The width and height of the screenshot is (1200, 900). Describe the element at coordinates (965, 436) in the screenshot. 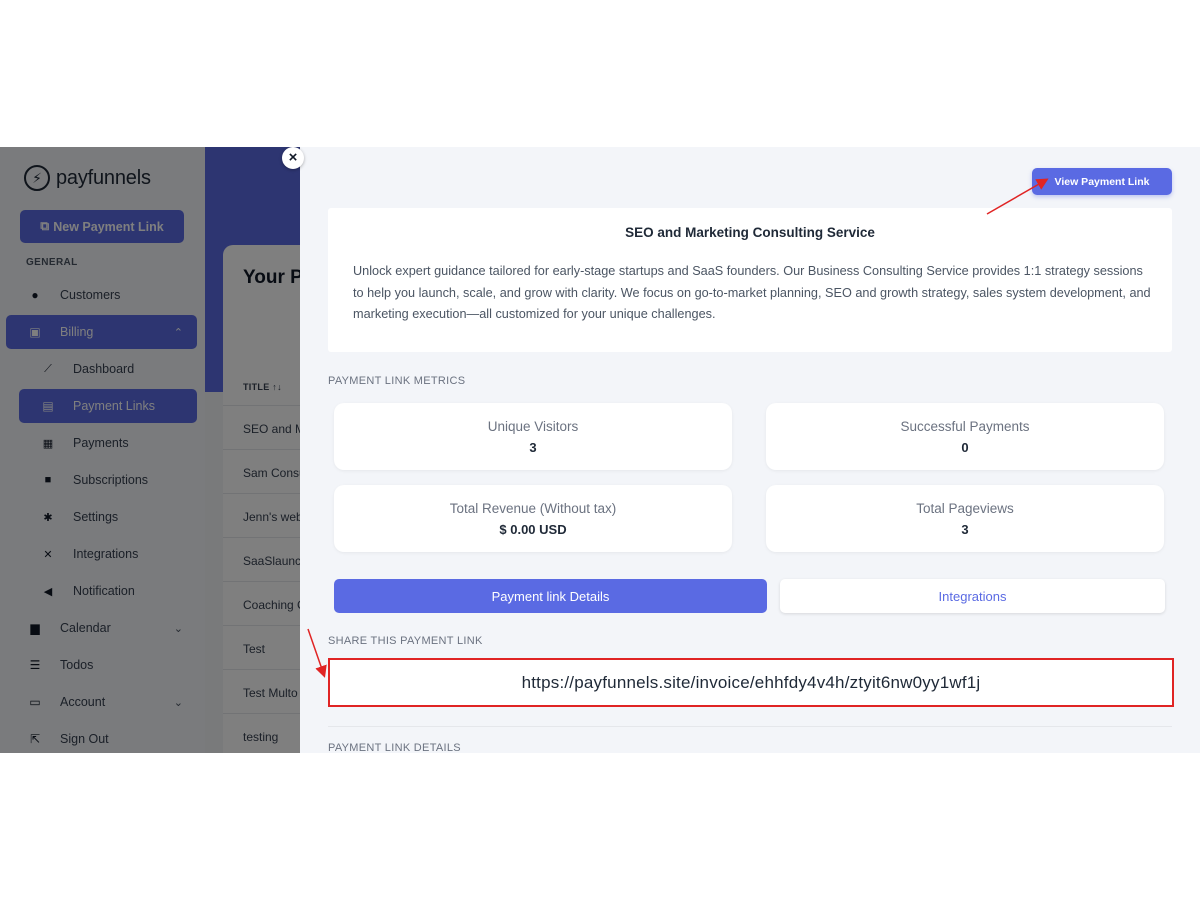

I see `metric-successful-payments: Successful Payments 0` at that location.